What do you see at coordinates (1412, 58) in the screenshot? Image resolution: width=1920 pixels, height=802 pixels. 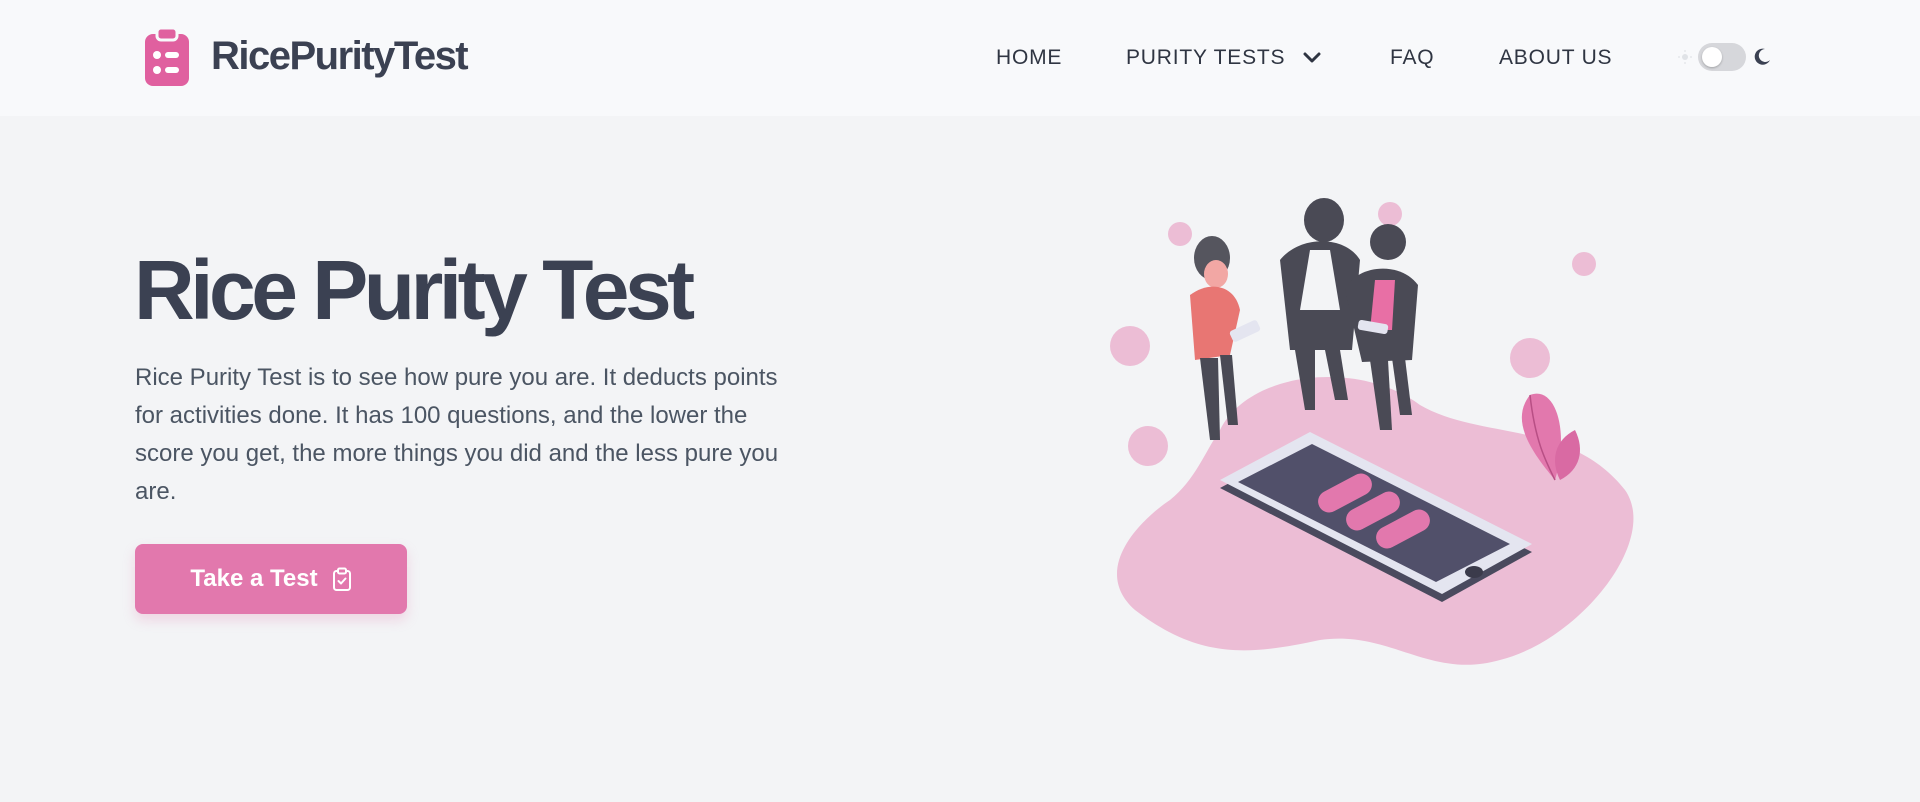 I see `nav-faq: FAQ` at bounding box center [1412, 58].